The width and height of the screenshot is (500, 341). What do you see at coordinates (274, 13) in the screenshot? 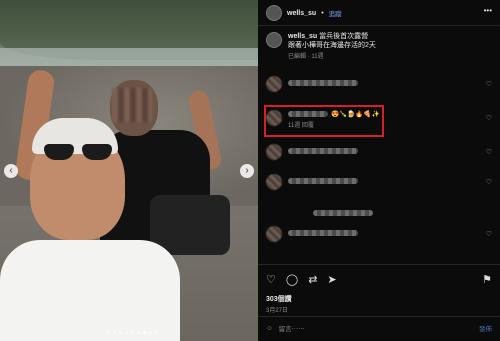
I see `avatar` at bounding box center [274, 13].